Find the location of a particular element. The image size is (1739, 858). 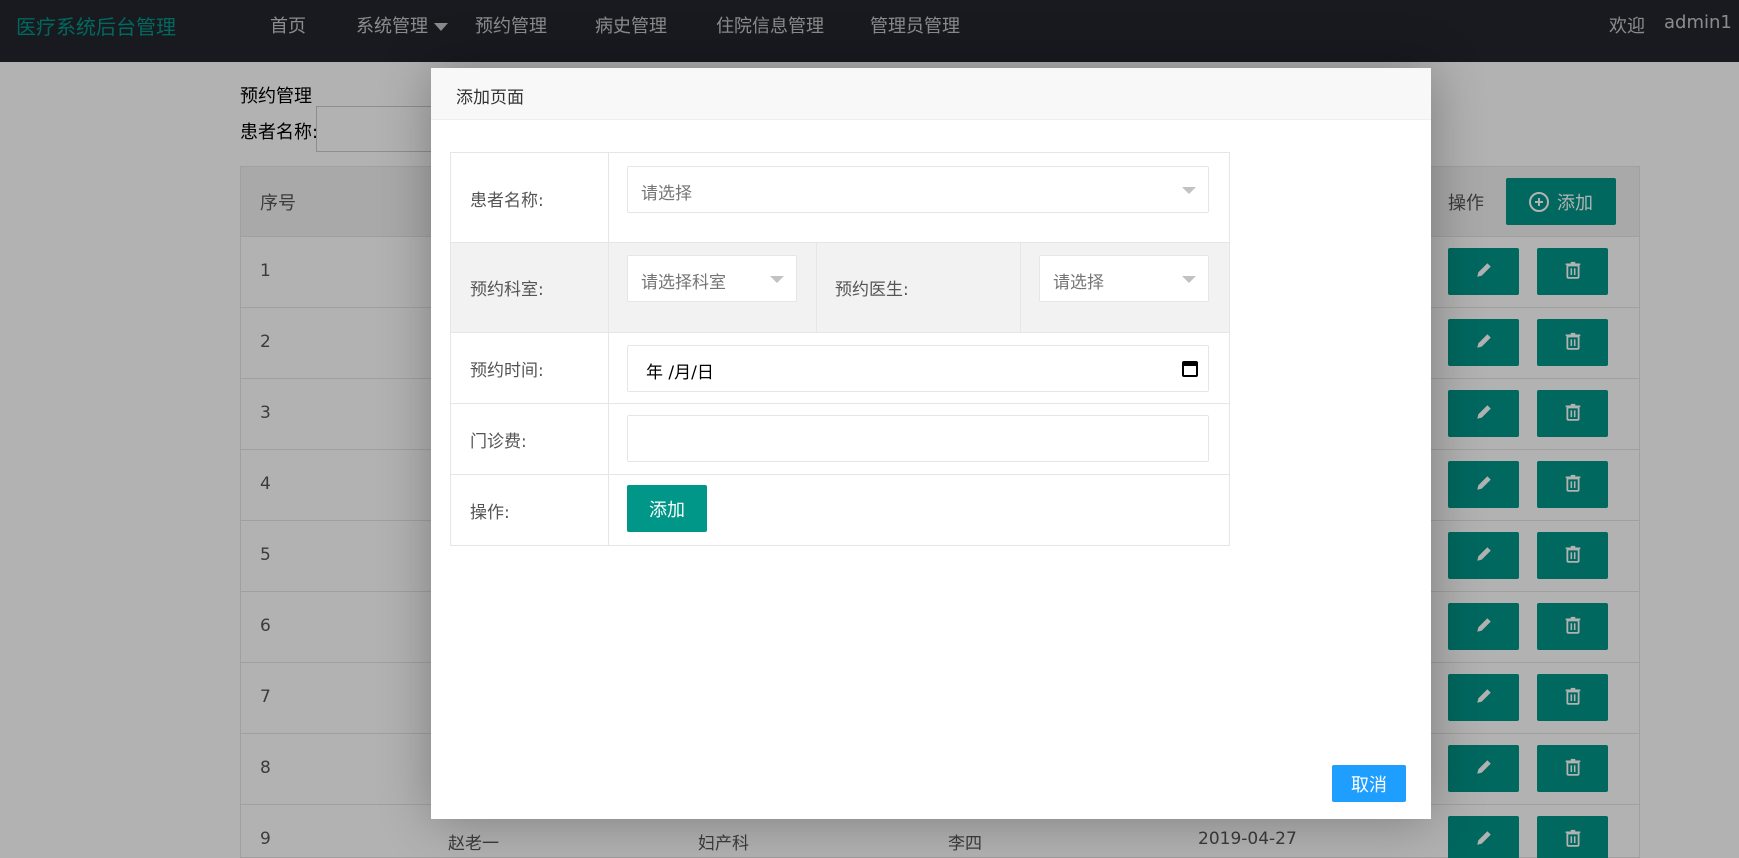

doctor-label: 预约医生: is located at coordinates (872, 290).